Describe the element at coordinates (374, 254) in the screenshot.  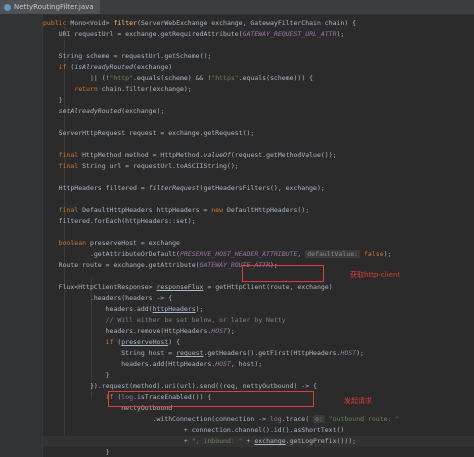
I see `code-token: false` at that location.